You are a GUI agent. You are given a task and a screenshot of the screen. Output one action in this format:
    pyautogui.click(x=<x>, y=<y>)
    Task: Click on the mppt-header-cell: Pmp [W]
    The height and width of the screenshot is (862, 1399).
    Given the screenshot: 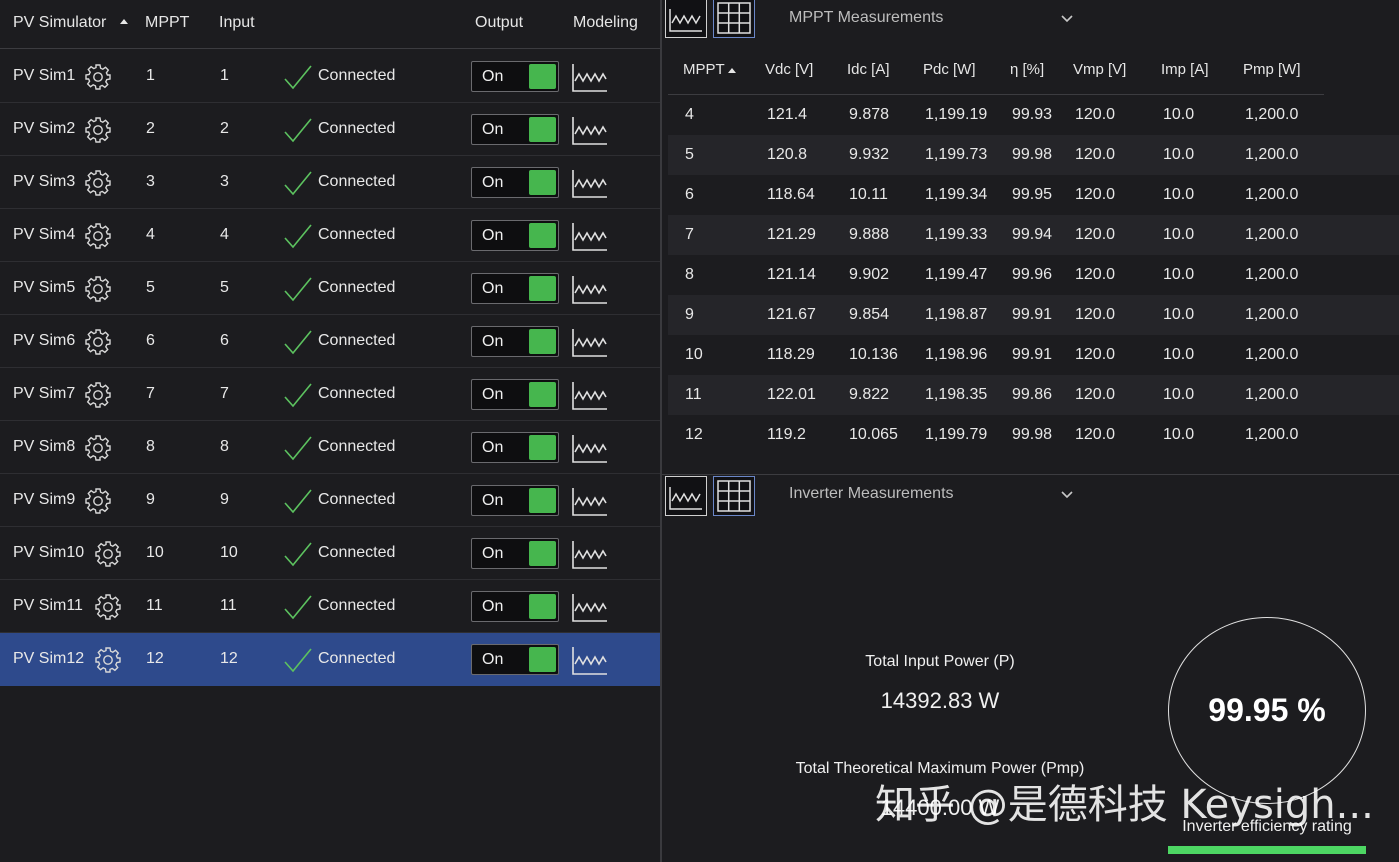 What is the action you would take?
    pyautogui.click(x=1272, y=69)
    